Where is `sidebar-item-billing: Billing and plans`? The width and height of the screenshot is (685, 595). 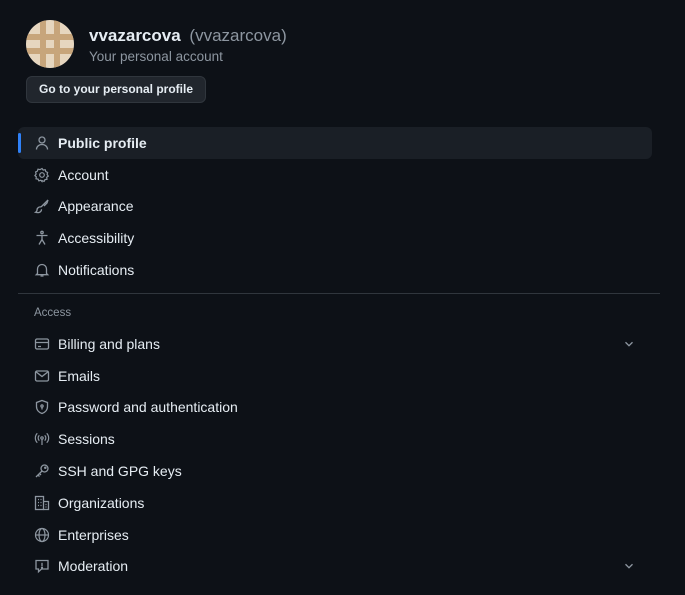 sidebar-item-billing: Billing and plans is located at coordinates (339, 344).